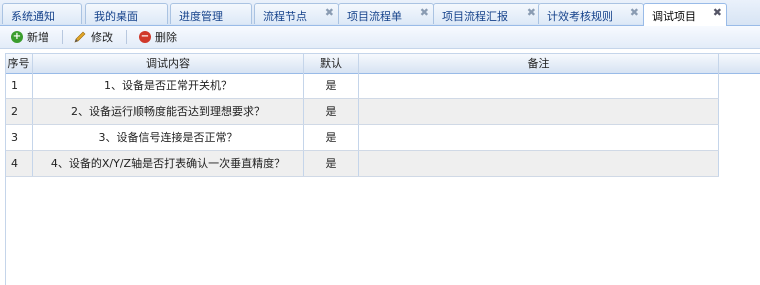  I want to click on tab-progress-management: 进度管理, so click(211, 13).